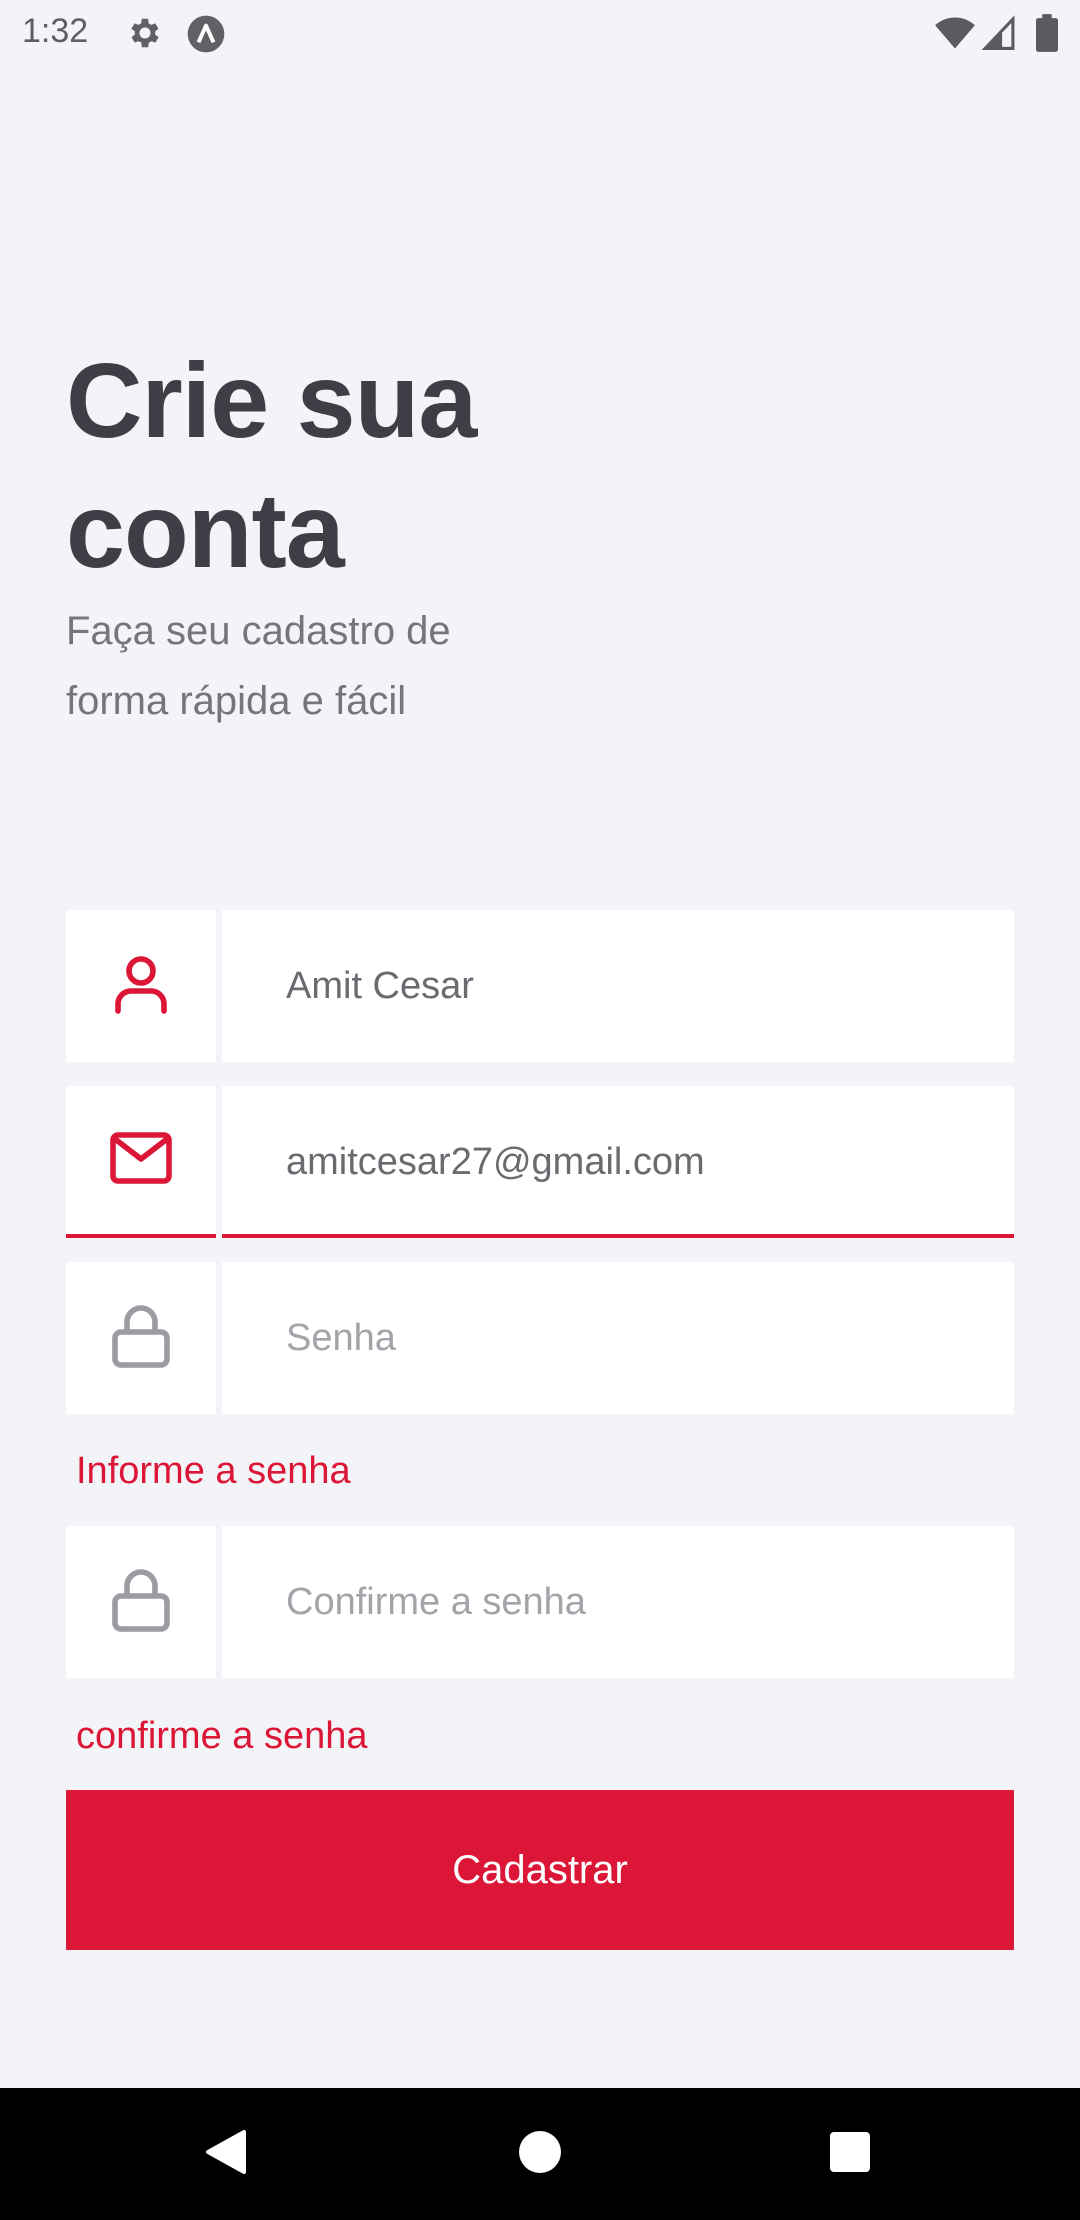  I want to click on name-field, so click(540, 986).